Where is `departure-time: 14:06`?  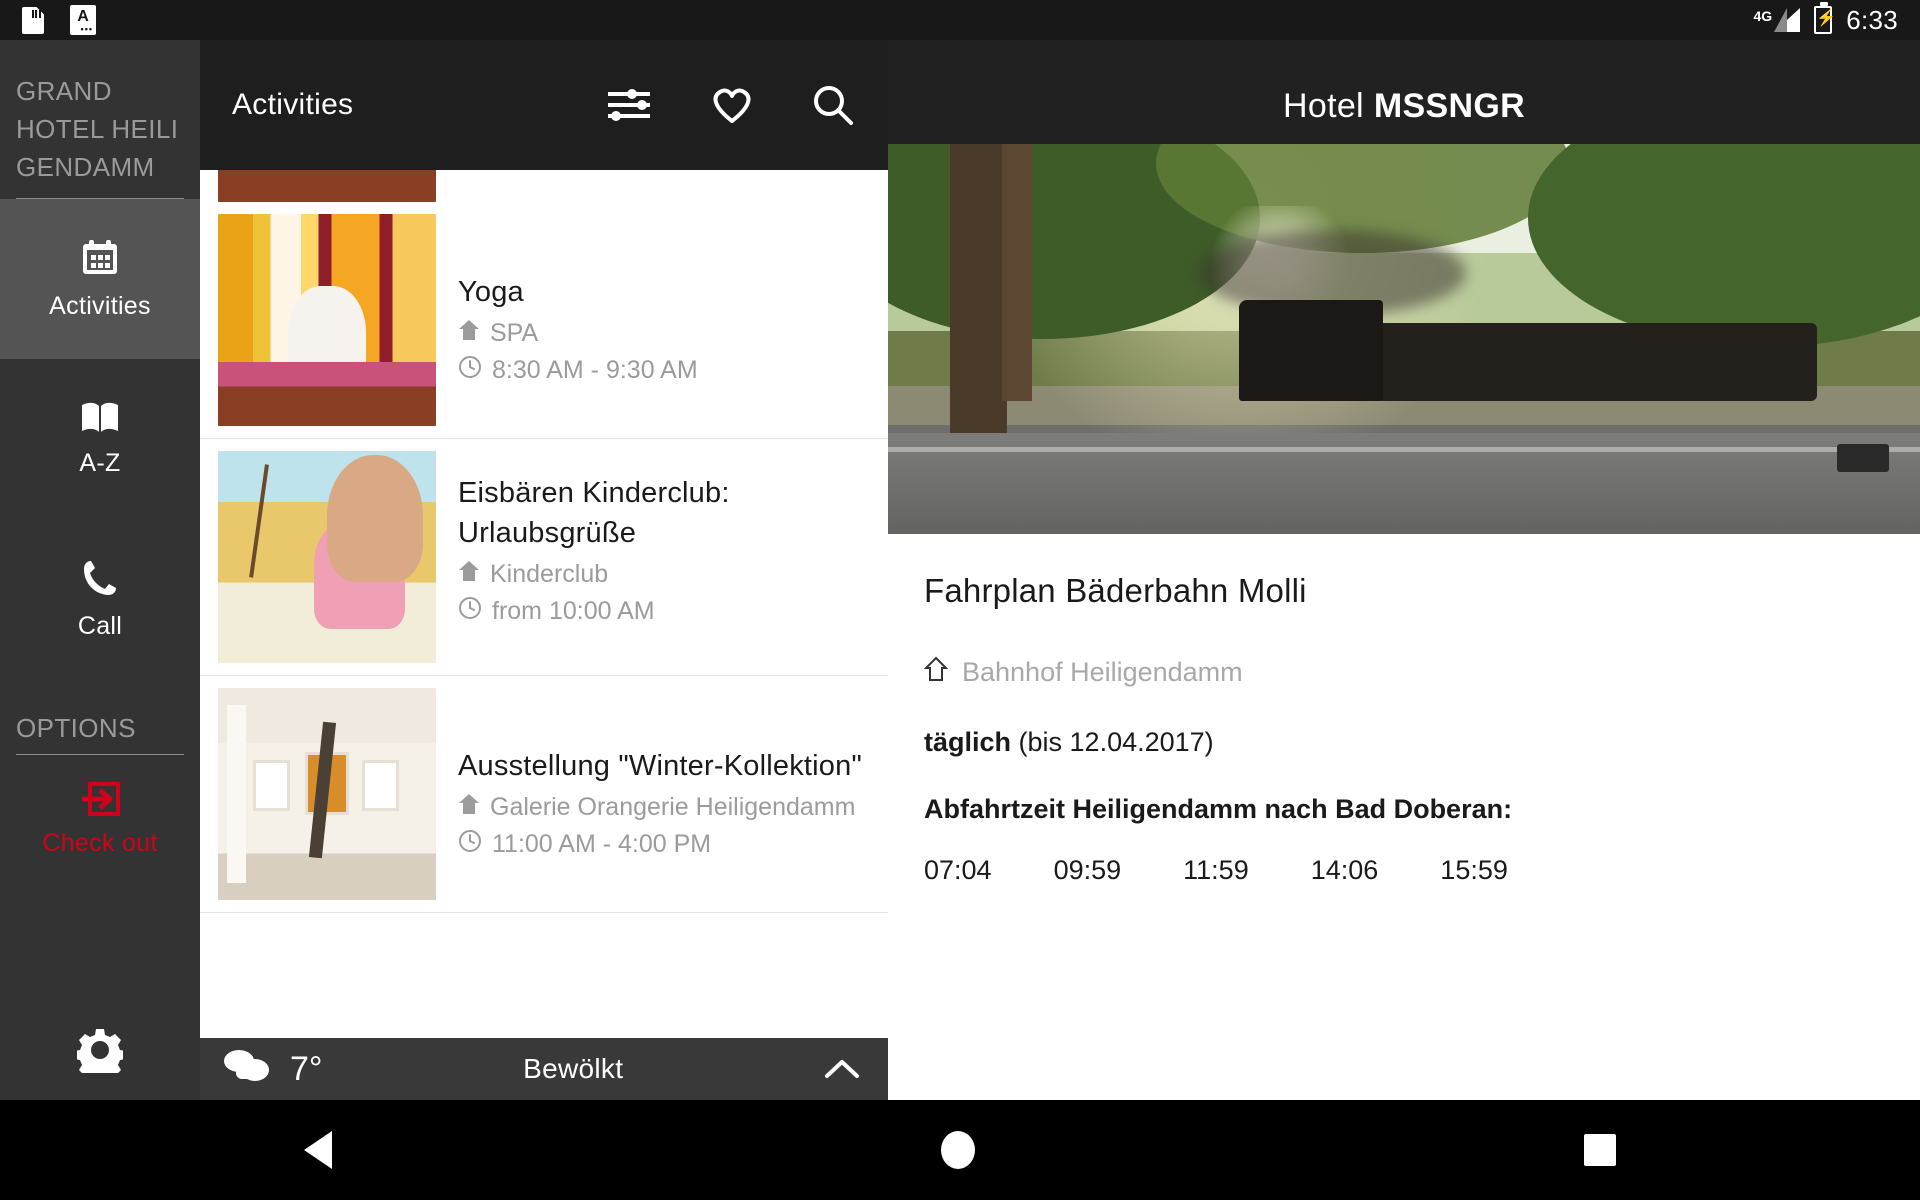 departure-time: 14:06 is located at coordinates (1344, 870).